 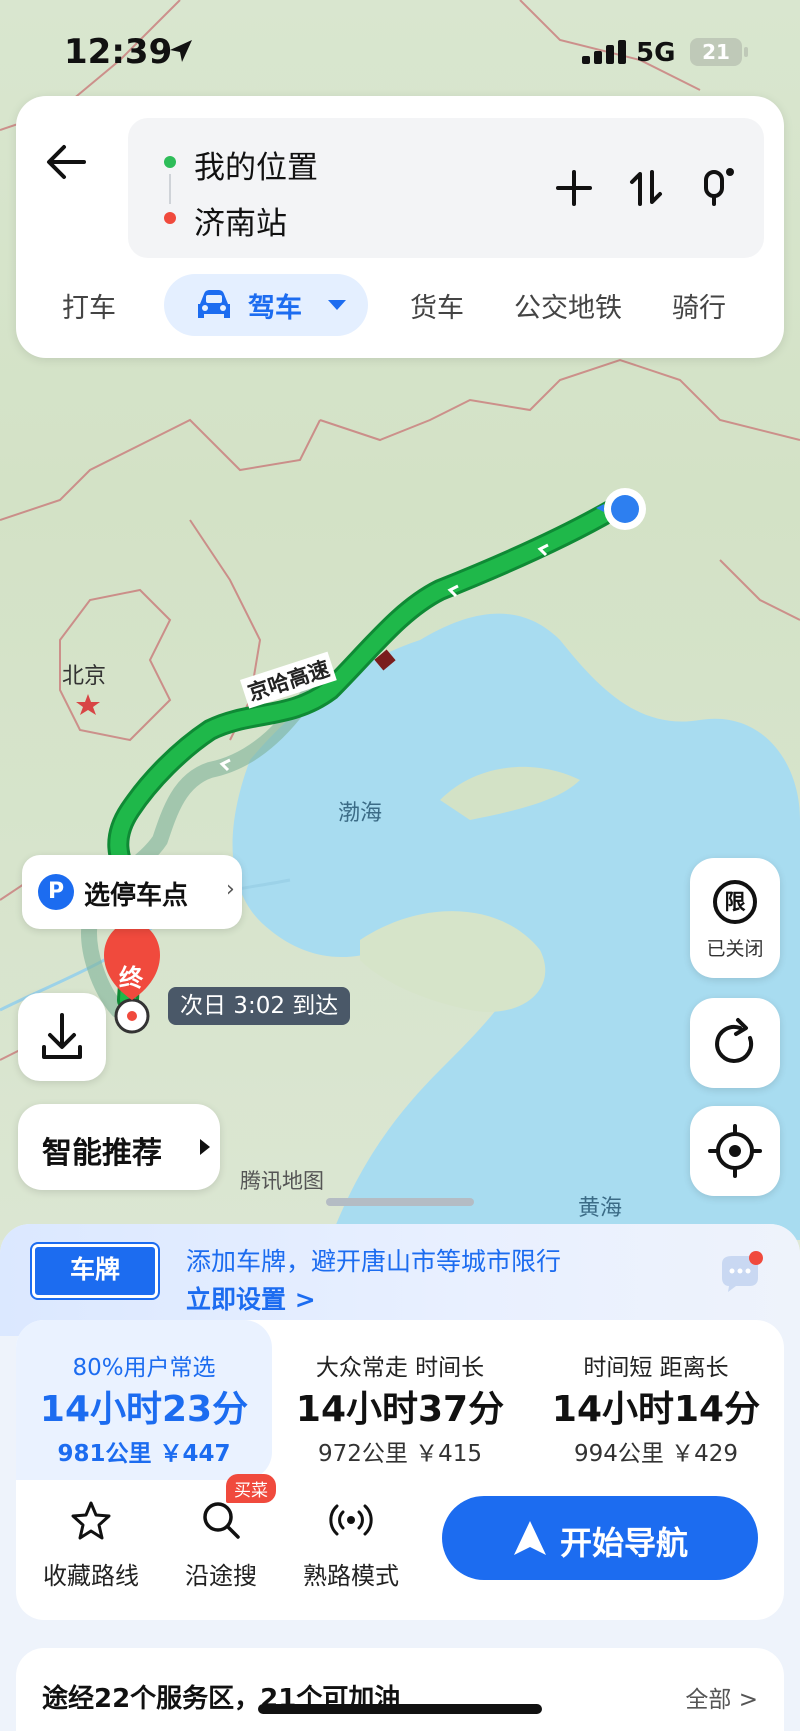 I want to click on crosshair-icon, so click(x=735, y=1151).